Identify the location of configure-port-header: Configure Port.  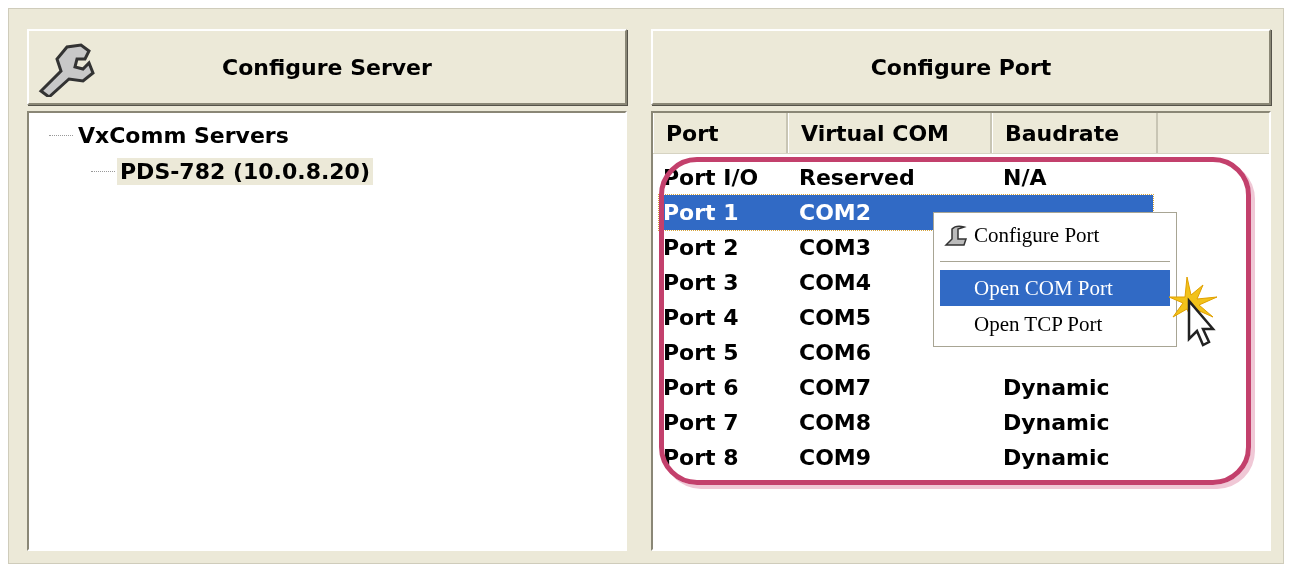
(961, 67).